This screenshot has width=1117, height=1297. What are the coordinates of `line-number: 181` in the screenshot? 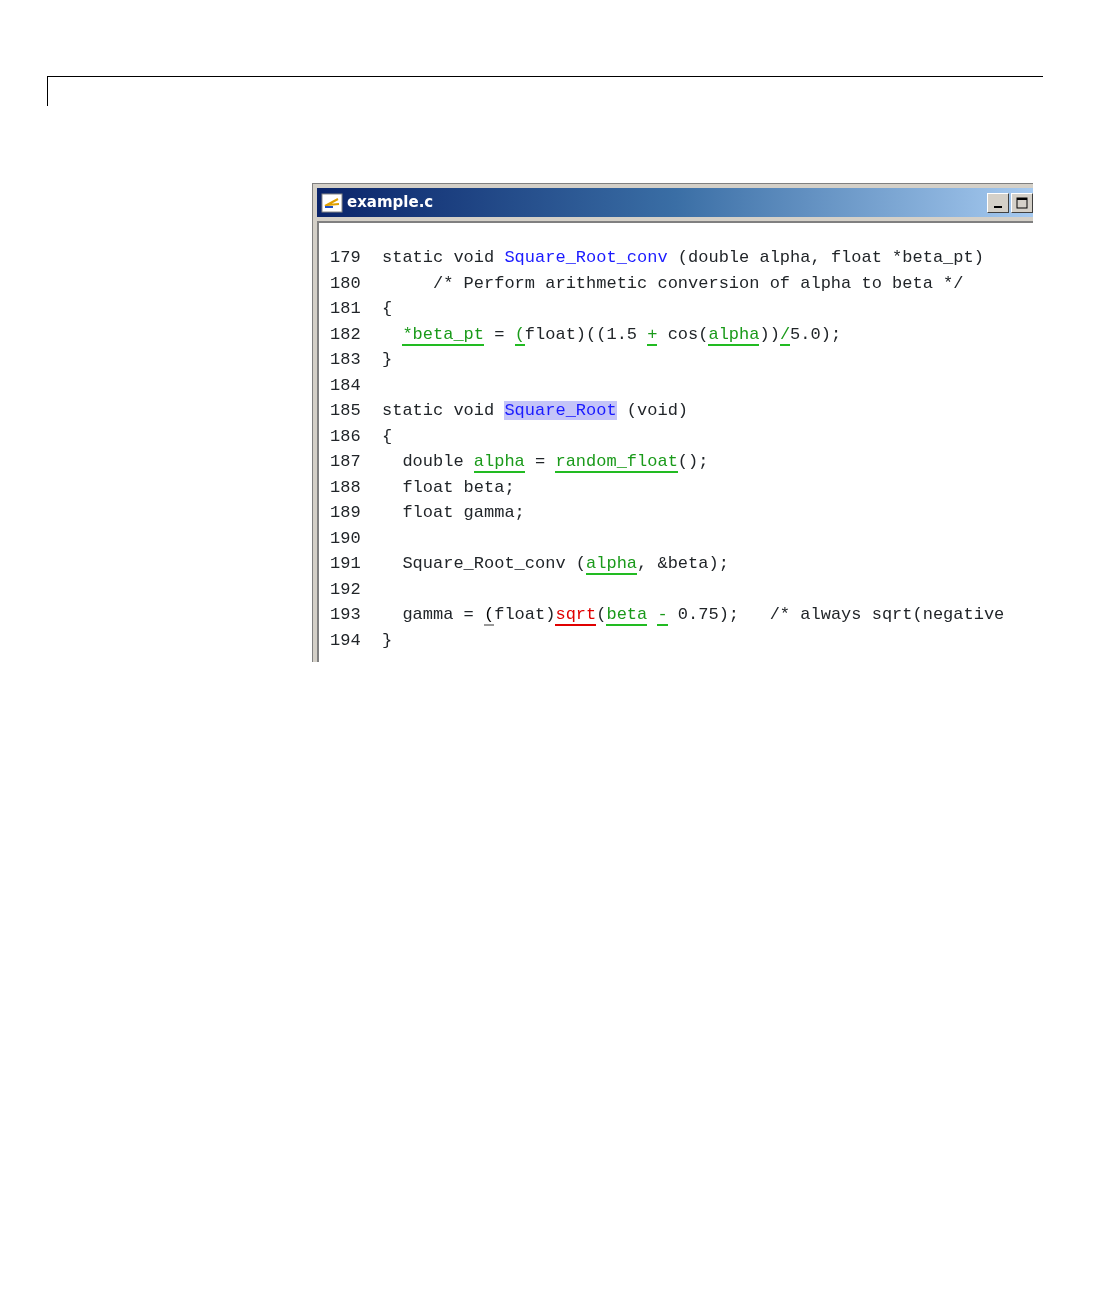 It's located at (345, 309).